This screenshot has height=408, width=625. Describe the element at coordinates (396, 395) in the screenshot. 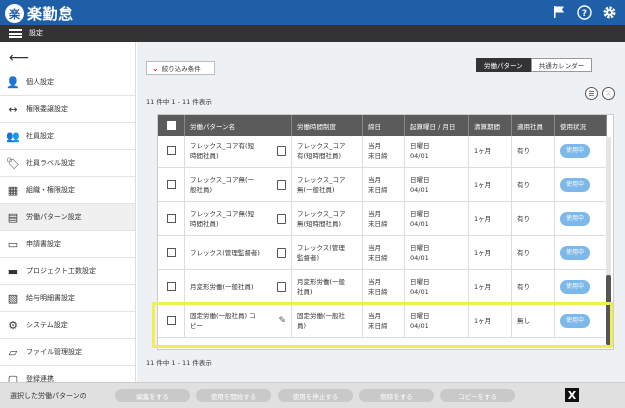

I see `delete-button: 削除をする` at that location.